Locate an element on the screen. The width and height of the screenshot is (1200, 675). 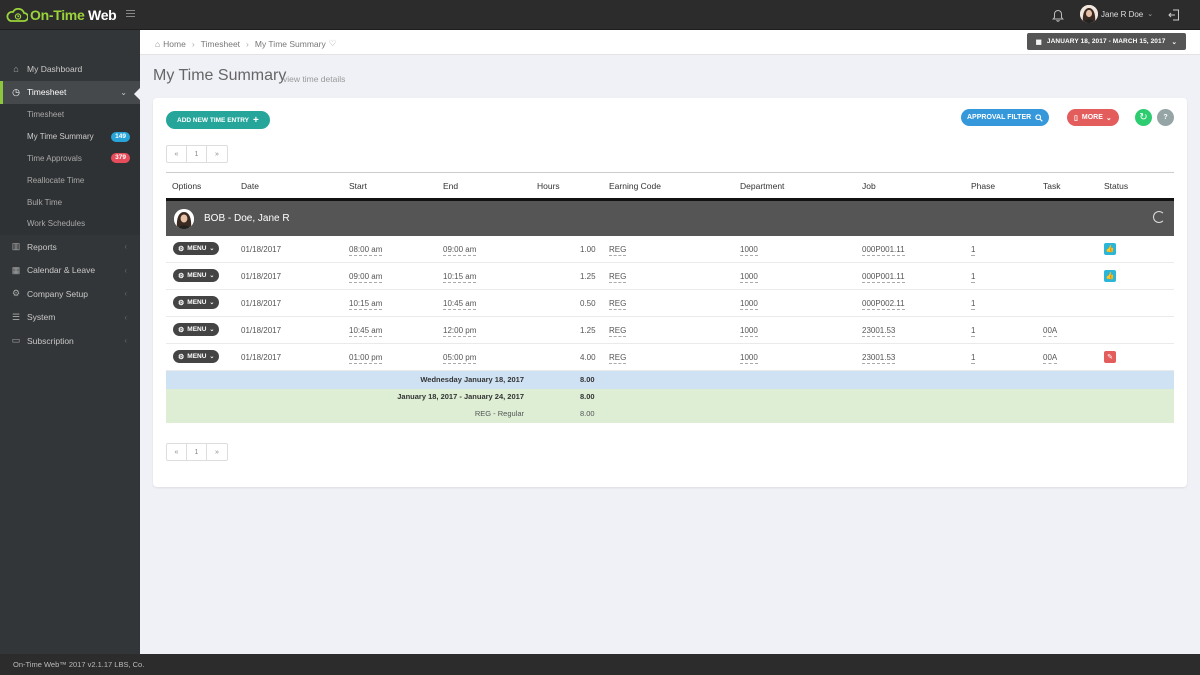
refresh-icon is located at coordinates (1159, 217).